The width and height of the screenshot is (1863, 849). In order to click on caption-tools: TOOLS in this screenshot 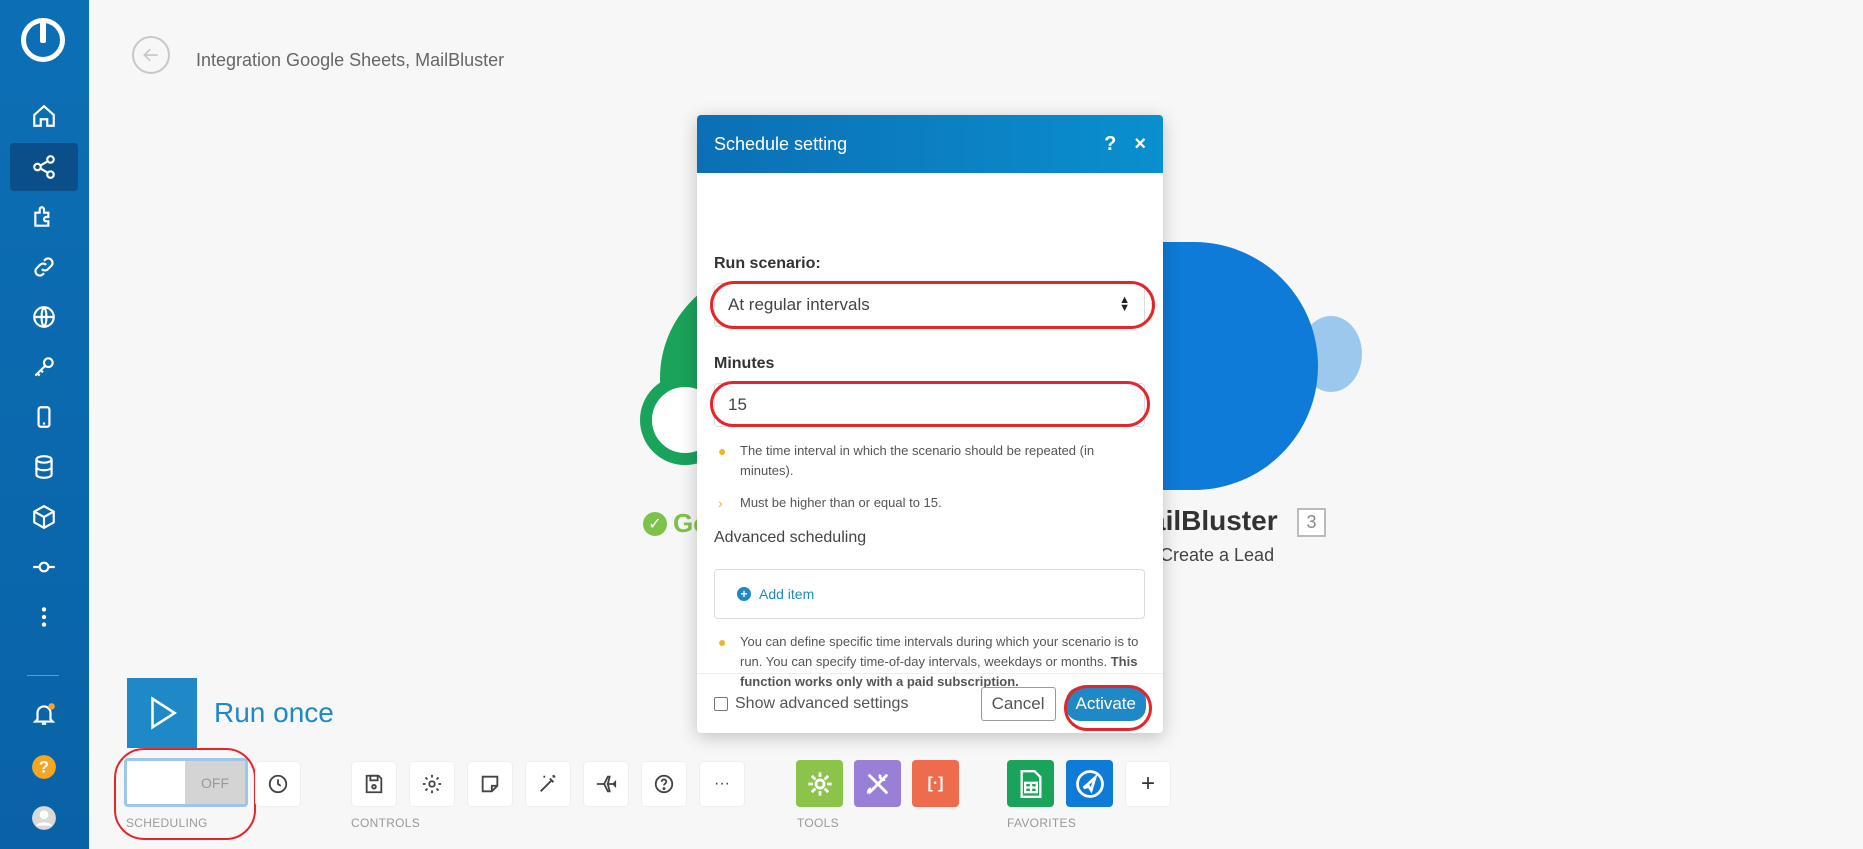, I will do `click(818, 823)`.